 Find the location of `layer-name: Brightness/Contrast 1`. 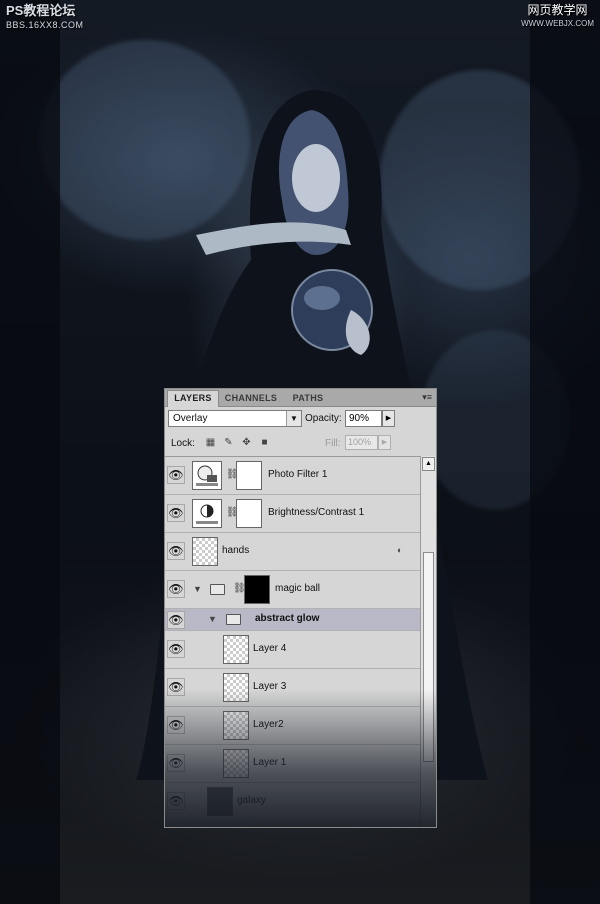

layer-name: Brightness/Contrast 1 is located at coordinates (316, 512).